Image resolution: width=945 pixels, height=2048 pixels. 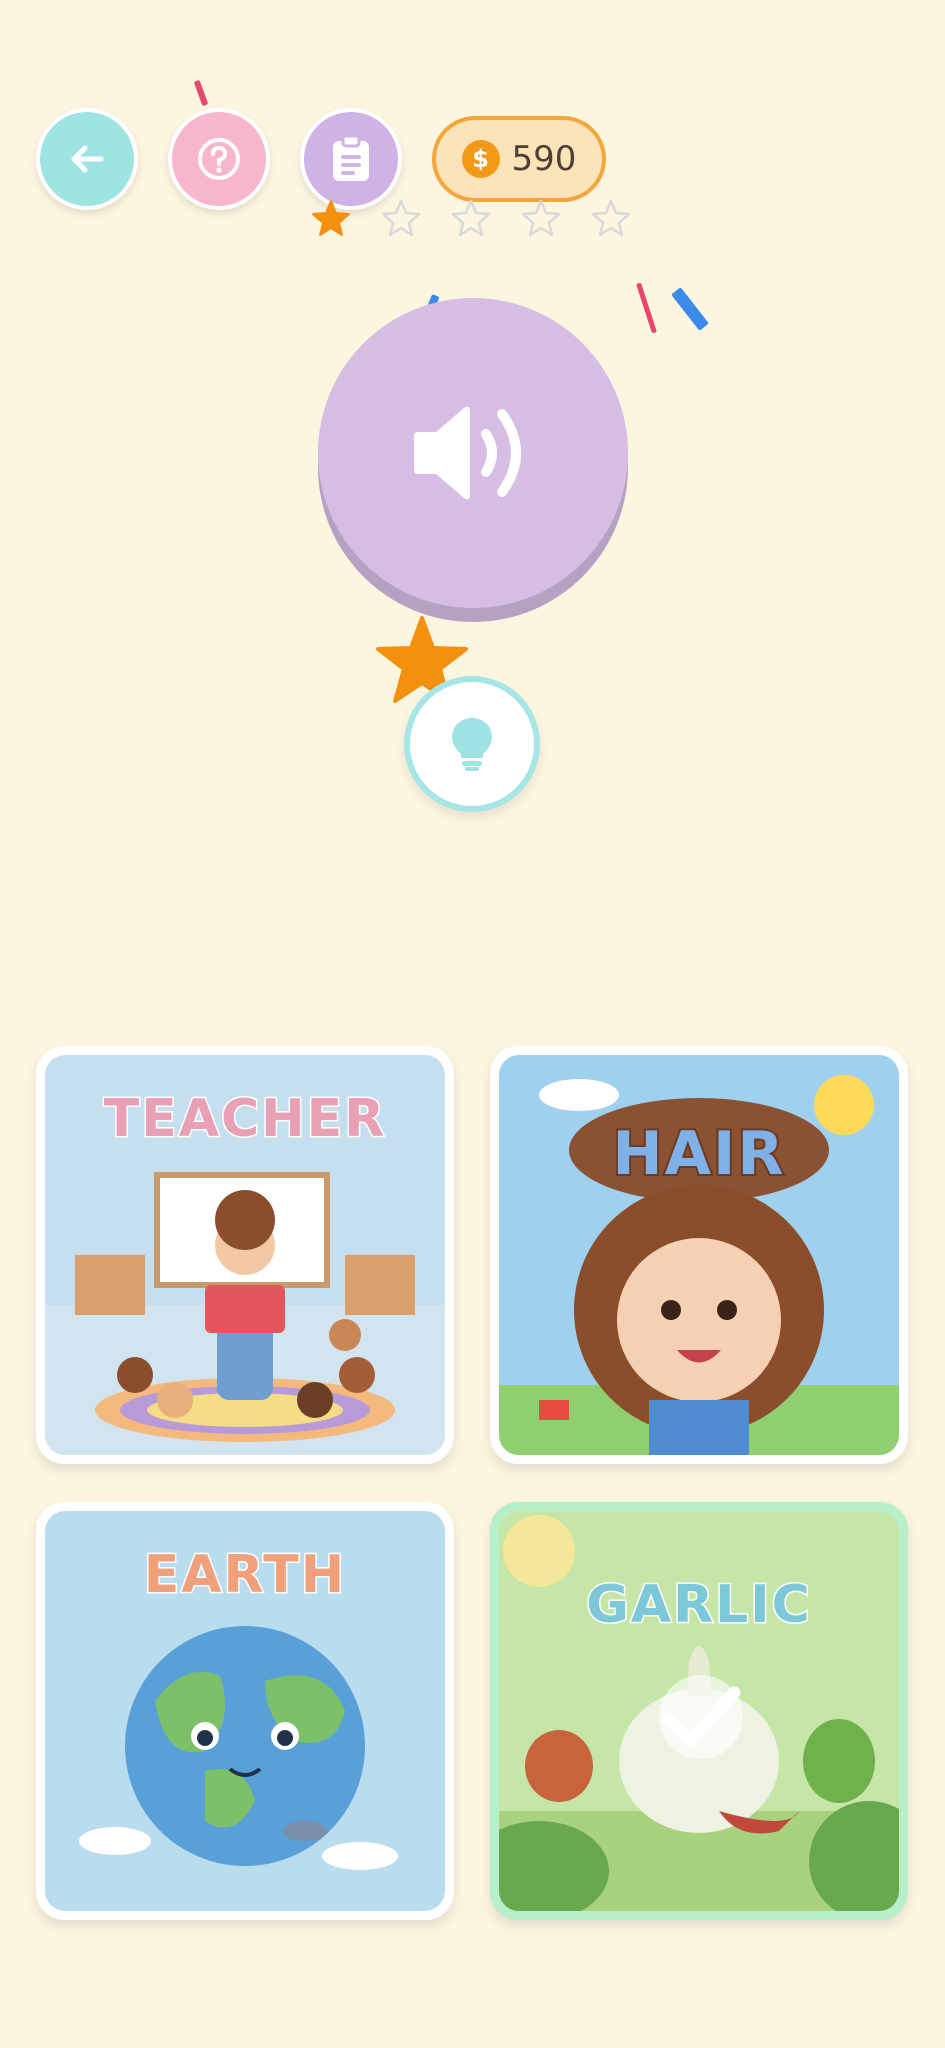 What do you see at coordinates (544, 159) in the screenshot?
I see `coin-count: 590` at bounding box center [544, 159].